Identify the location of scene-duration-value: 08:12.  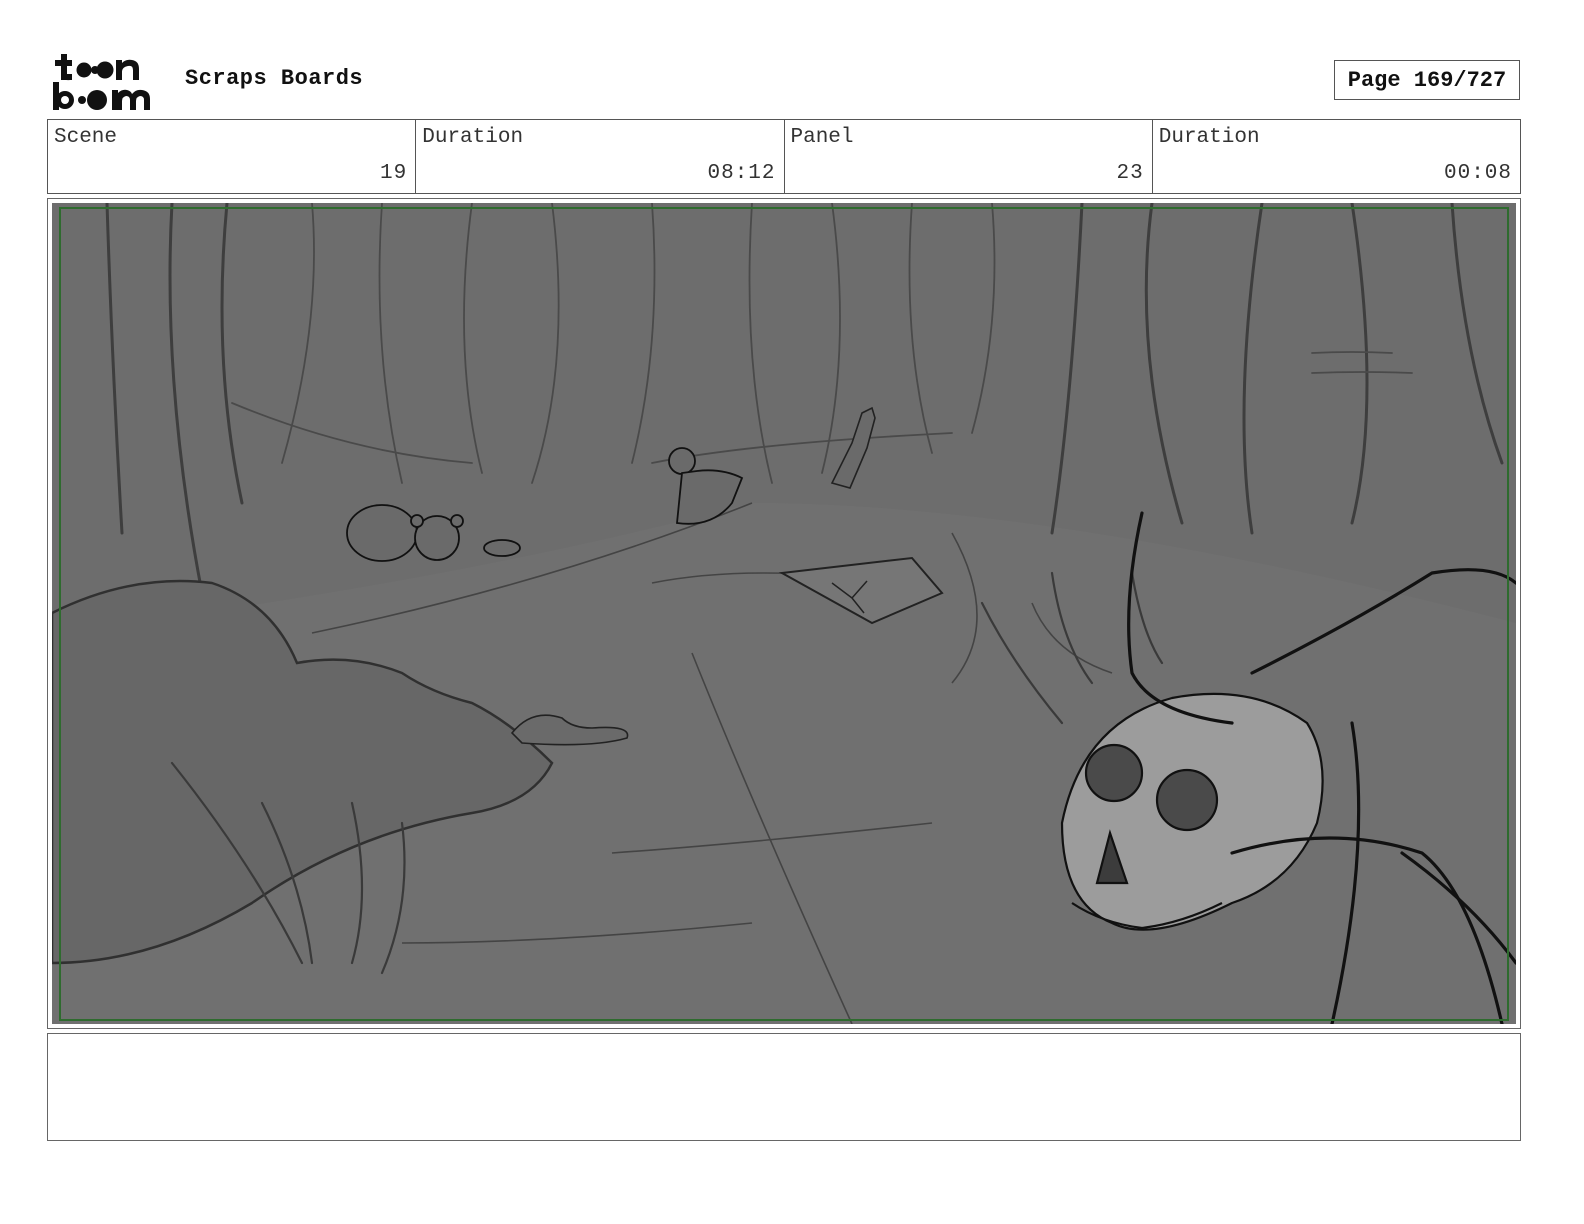
(741, 173).